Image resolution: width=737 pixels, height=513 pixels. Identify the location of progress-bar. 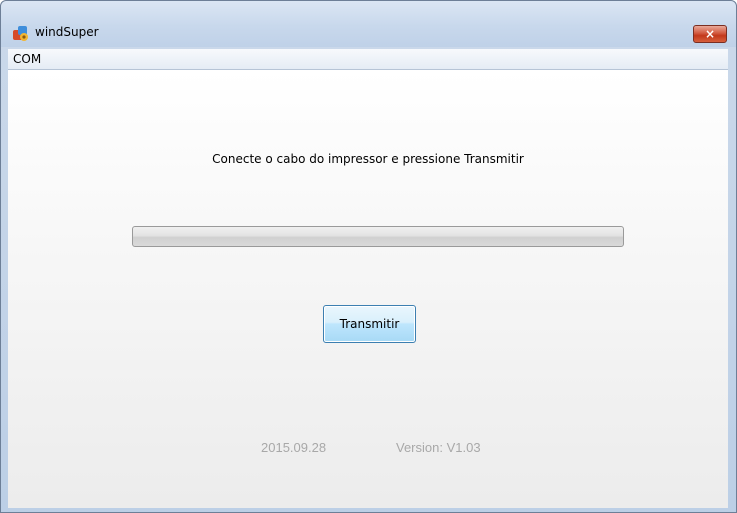
(378, 236).